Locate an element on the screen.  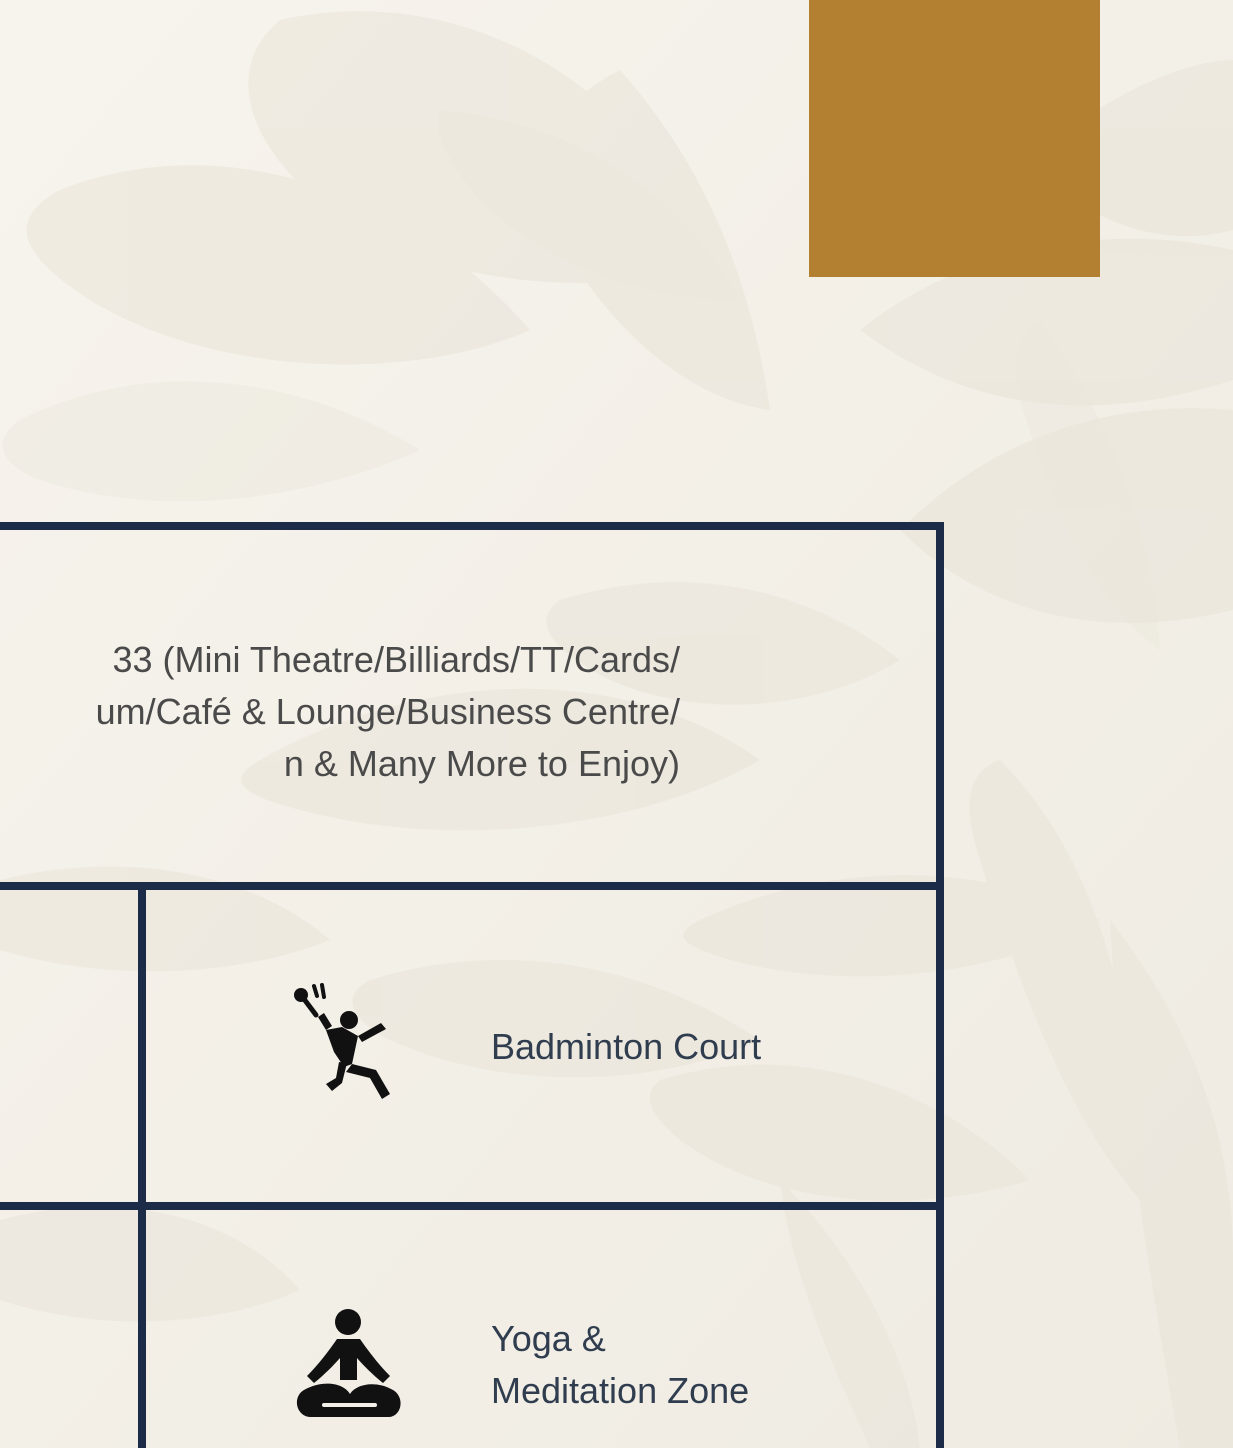
table-border-right is located at coordinates (940, 985).